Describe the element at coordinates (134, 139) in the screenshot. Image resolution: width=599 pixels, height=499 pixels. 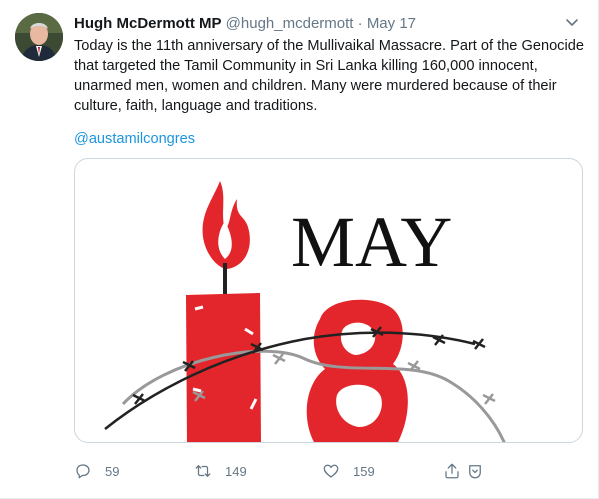
I see `mention-link: @austamilcongres` at that location.